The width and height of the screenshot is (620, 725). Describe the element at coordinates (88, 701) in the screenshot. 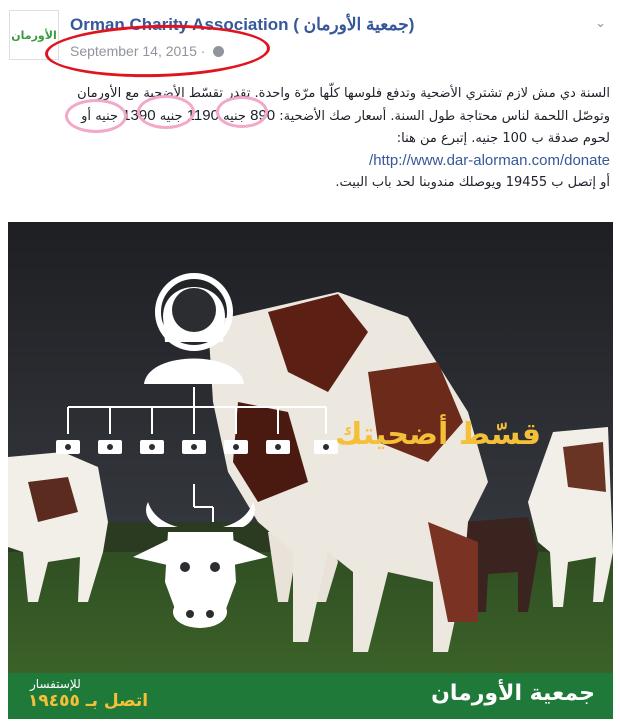

I see `hotline-number: اتصل بـ ١٩٤٥٥` at that location.